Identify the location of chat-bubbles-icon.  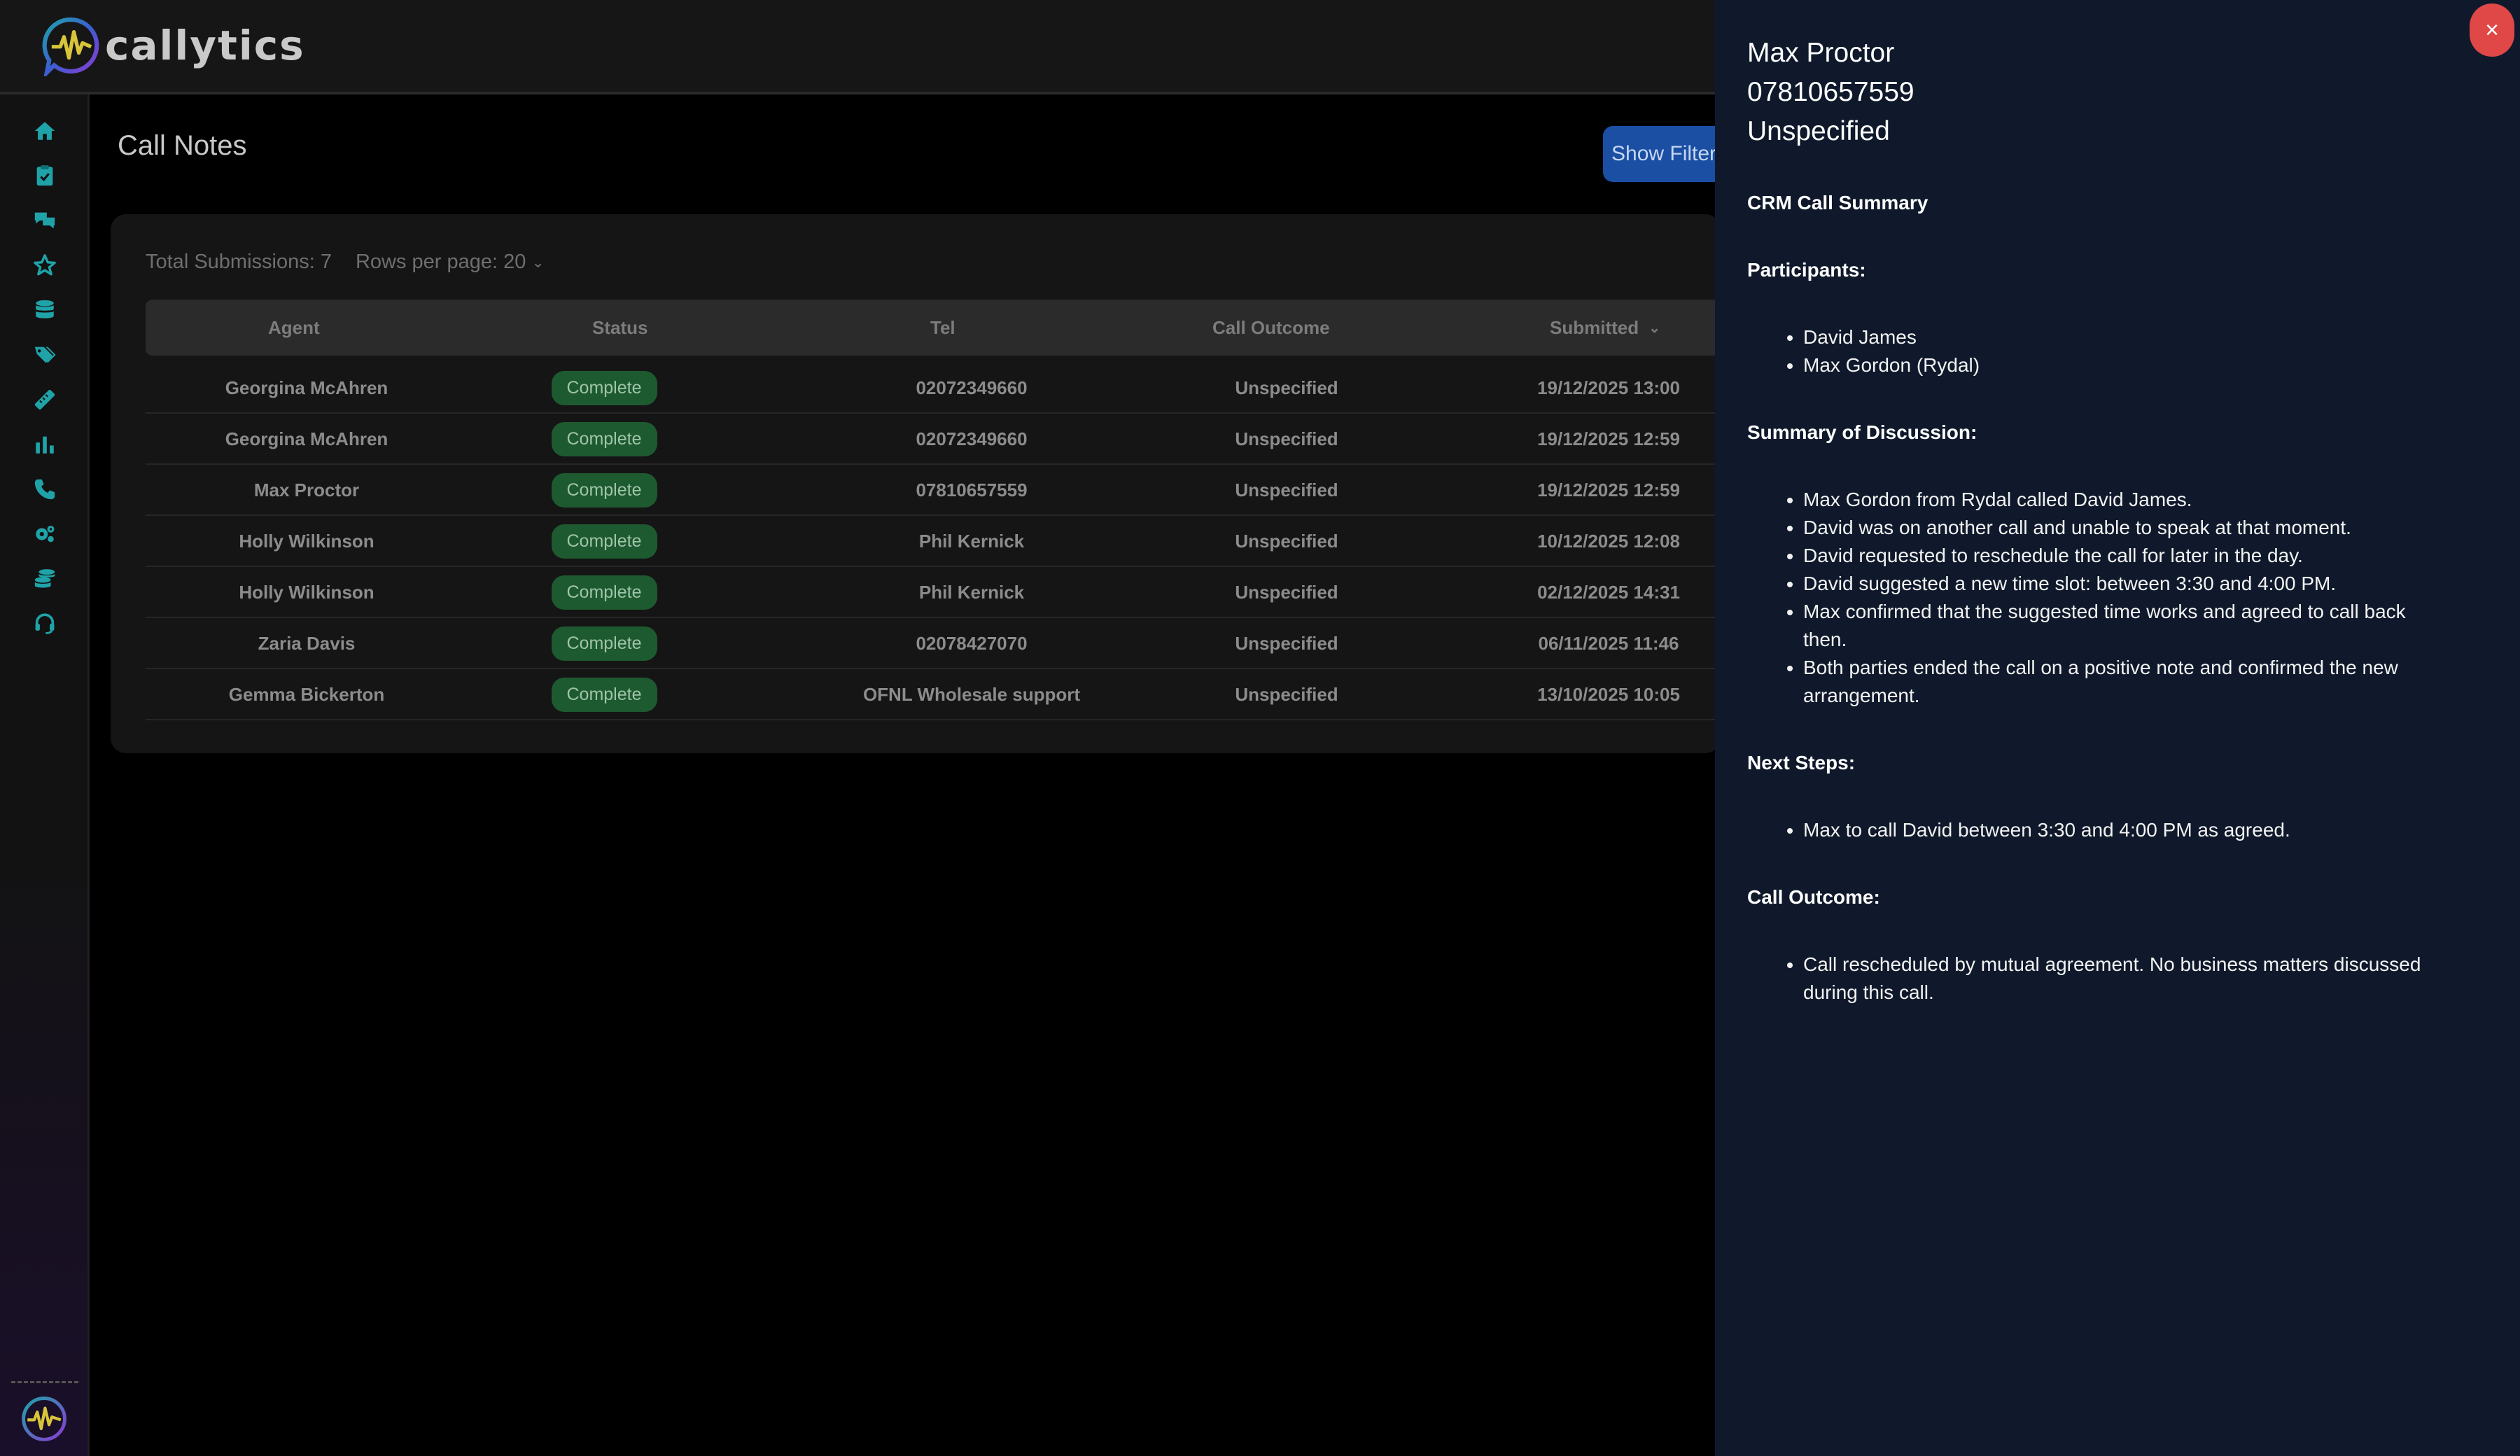
(44, 220).